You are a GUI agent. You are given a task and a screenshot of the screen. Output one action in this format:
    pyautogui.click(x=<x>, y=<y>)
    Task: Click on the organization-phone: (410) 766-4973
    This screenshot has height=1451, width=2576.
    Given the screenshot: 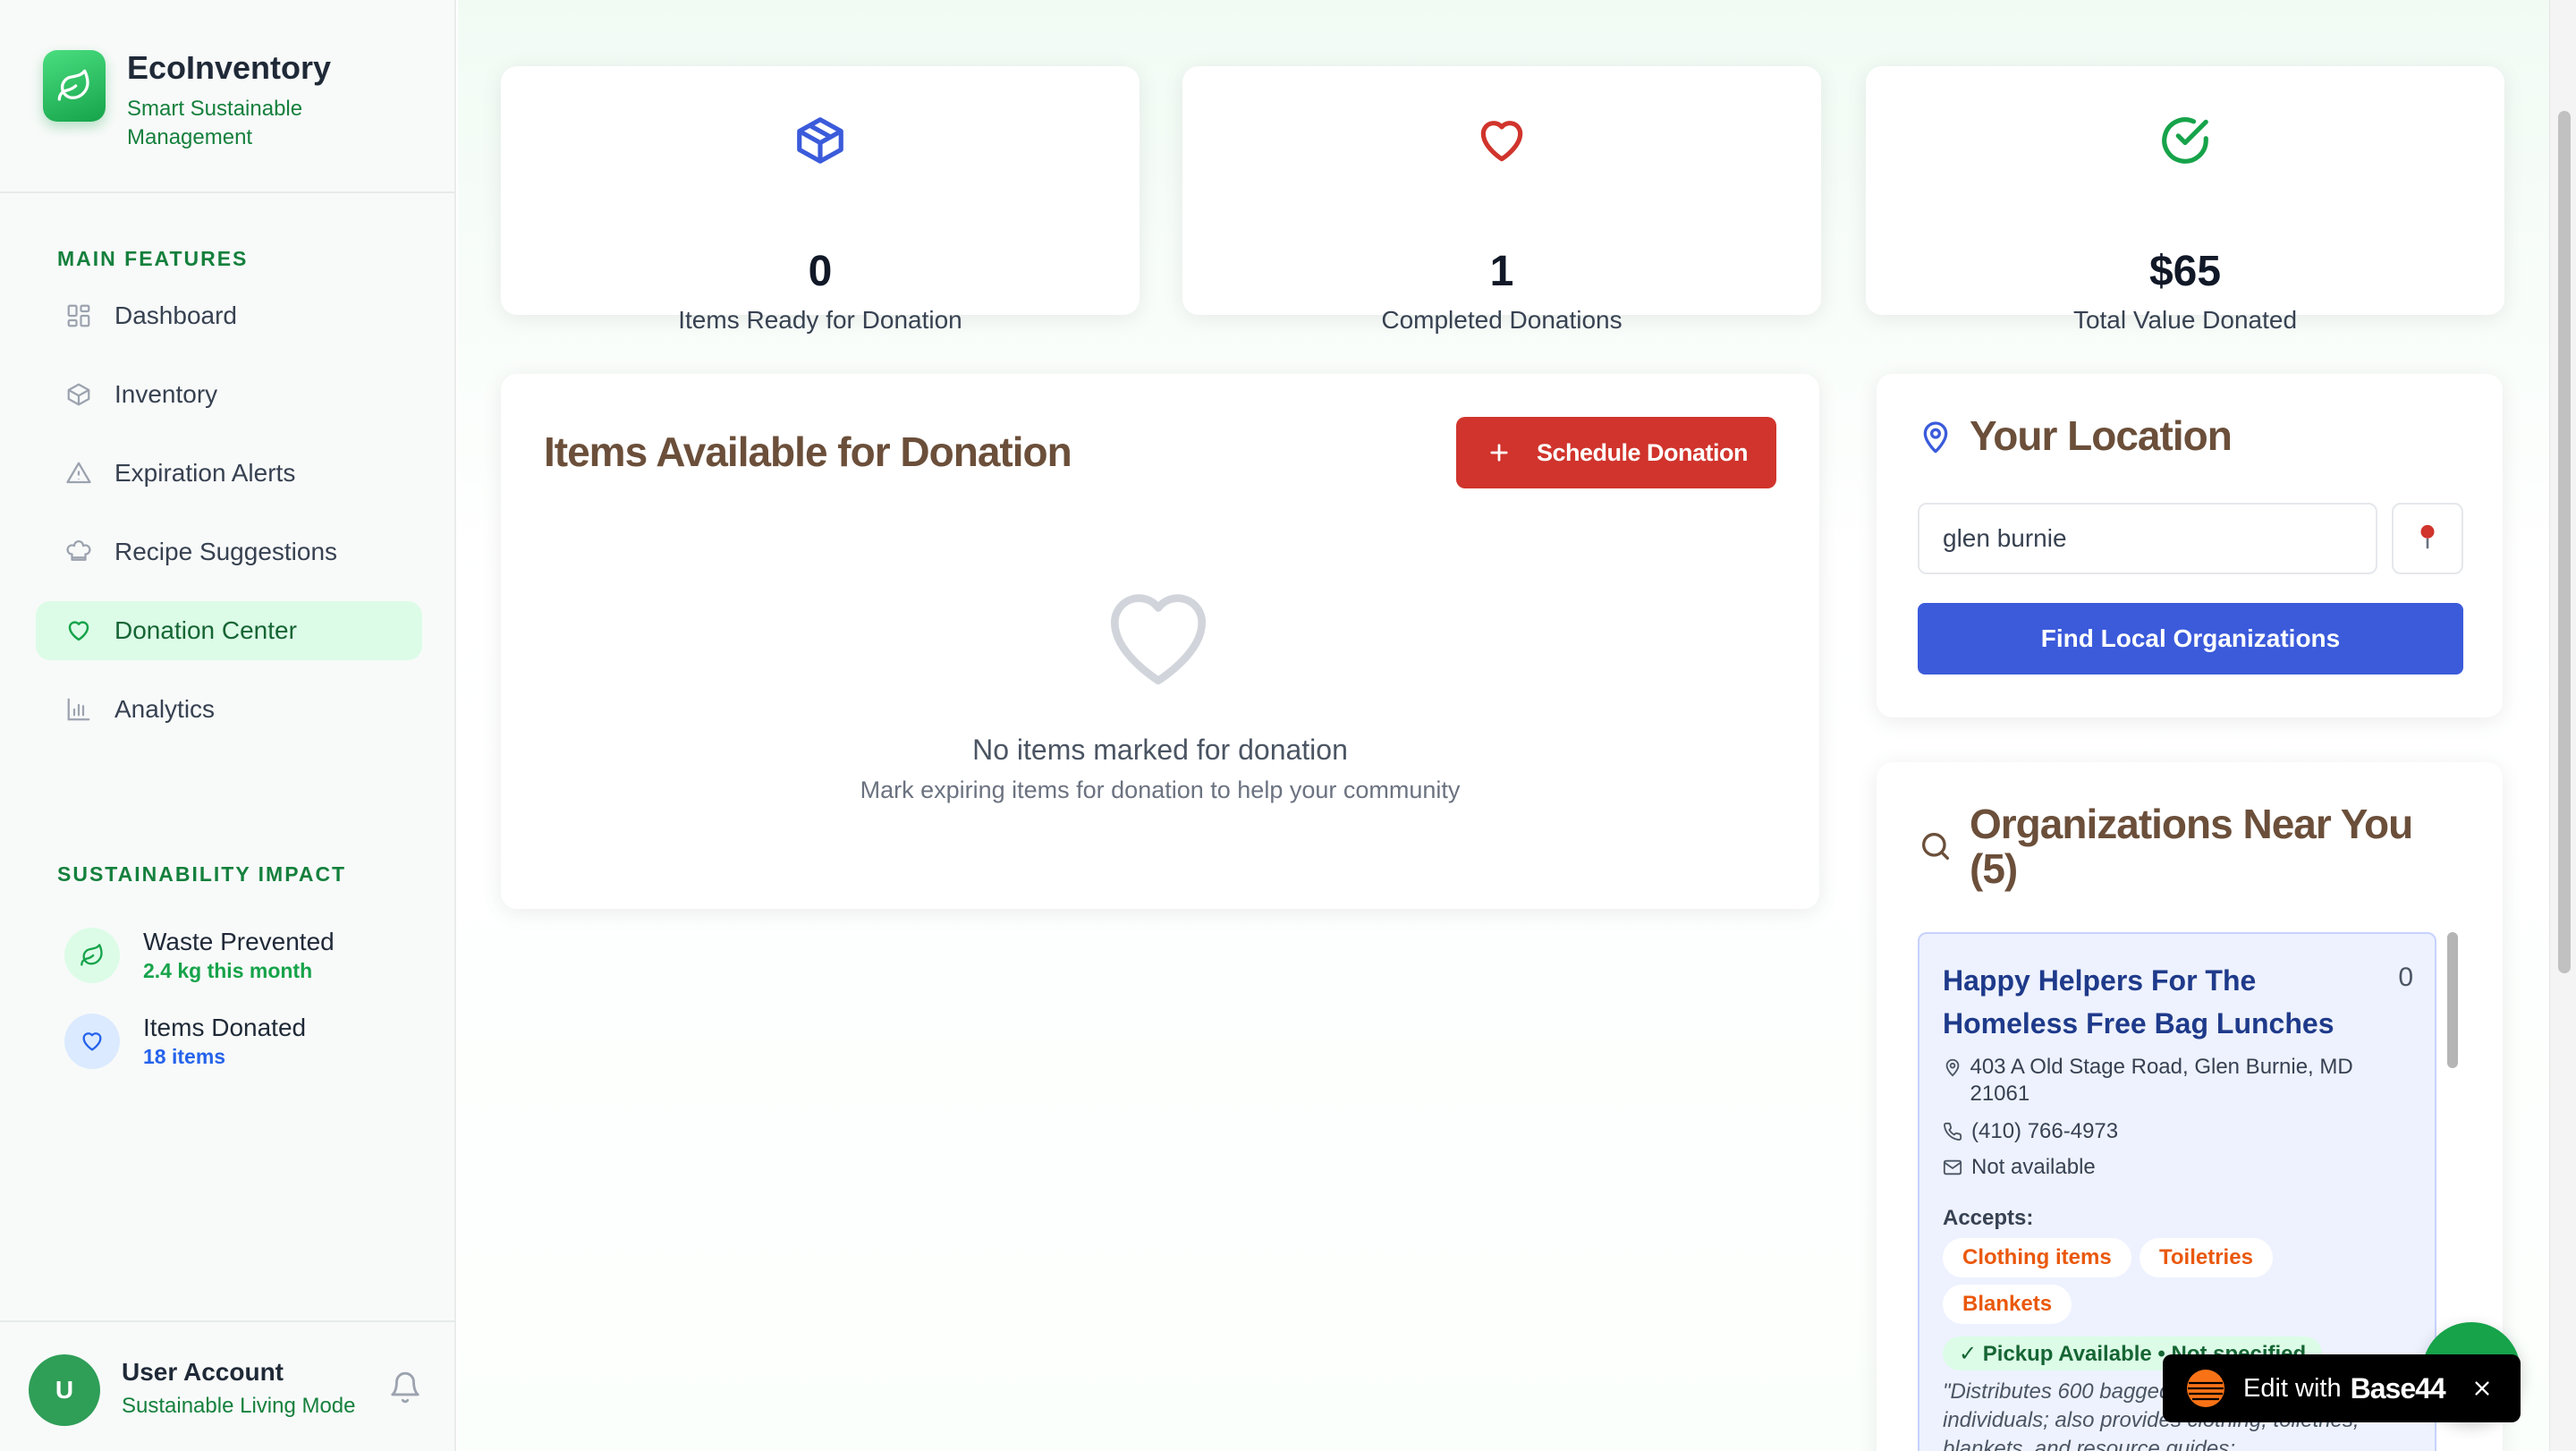 What is the action you would take?
    pyautogui.click(x=2030, y=1131)
    